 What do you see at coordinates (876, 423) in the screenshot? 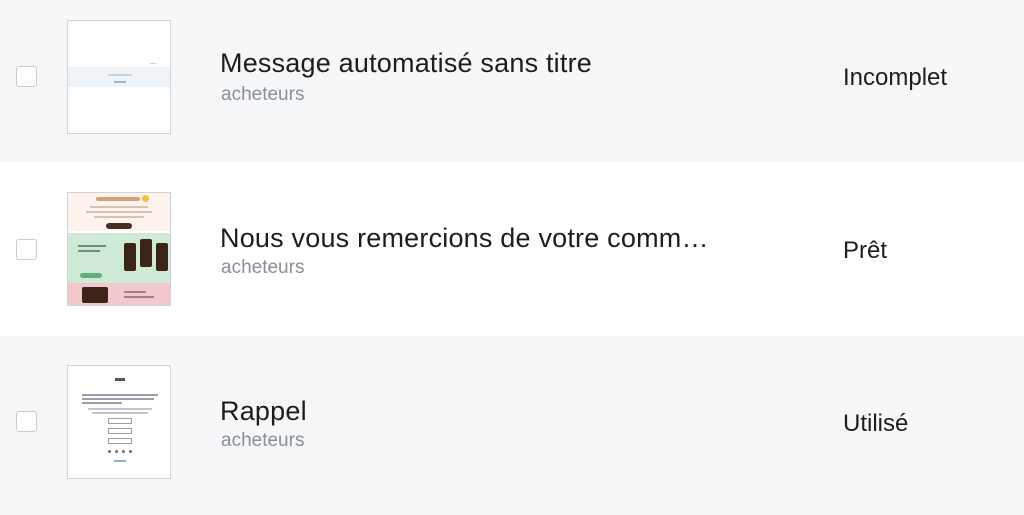
I see `status-badge: Utilisé` at bounding box center [876, 423].